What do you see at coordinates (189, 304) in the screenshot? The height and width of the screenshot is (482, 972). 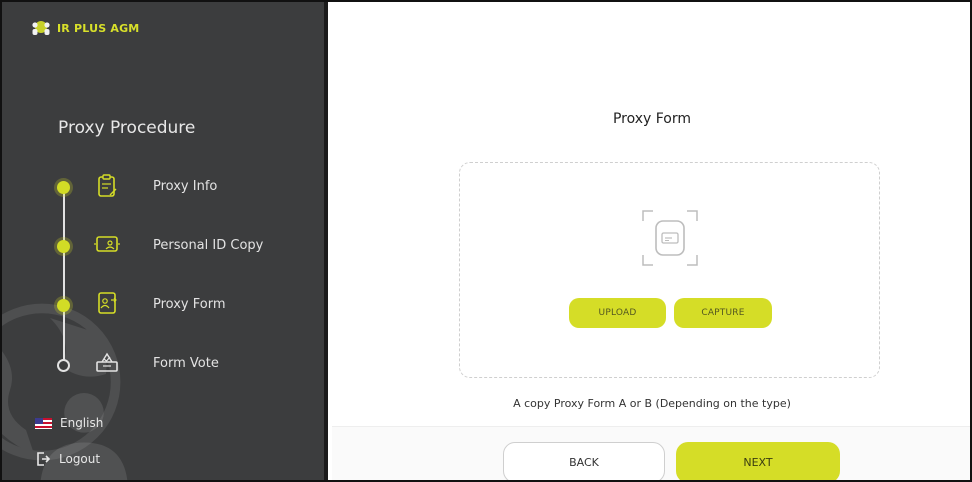 I see `step-label: Proxy Form` at bounding box center [189, 304].